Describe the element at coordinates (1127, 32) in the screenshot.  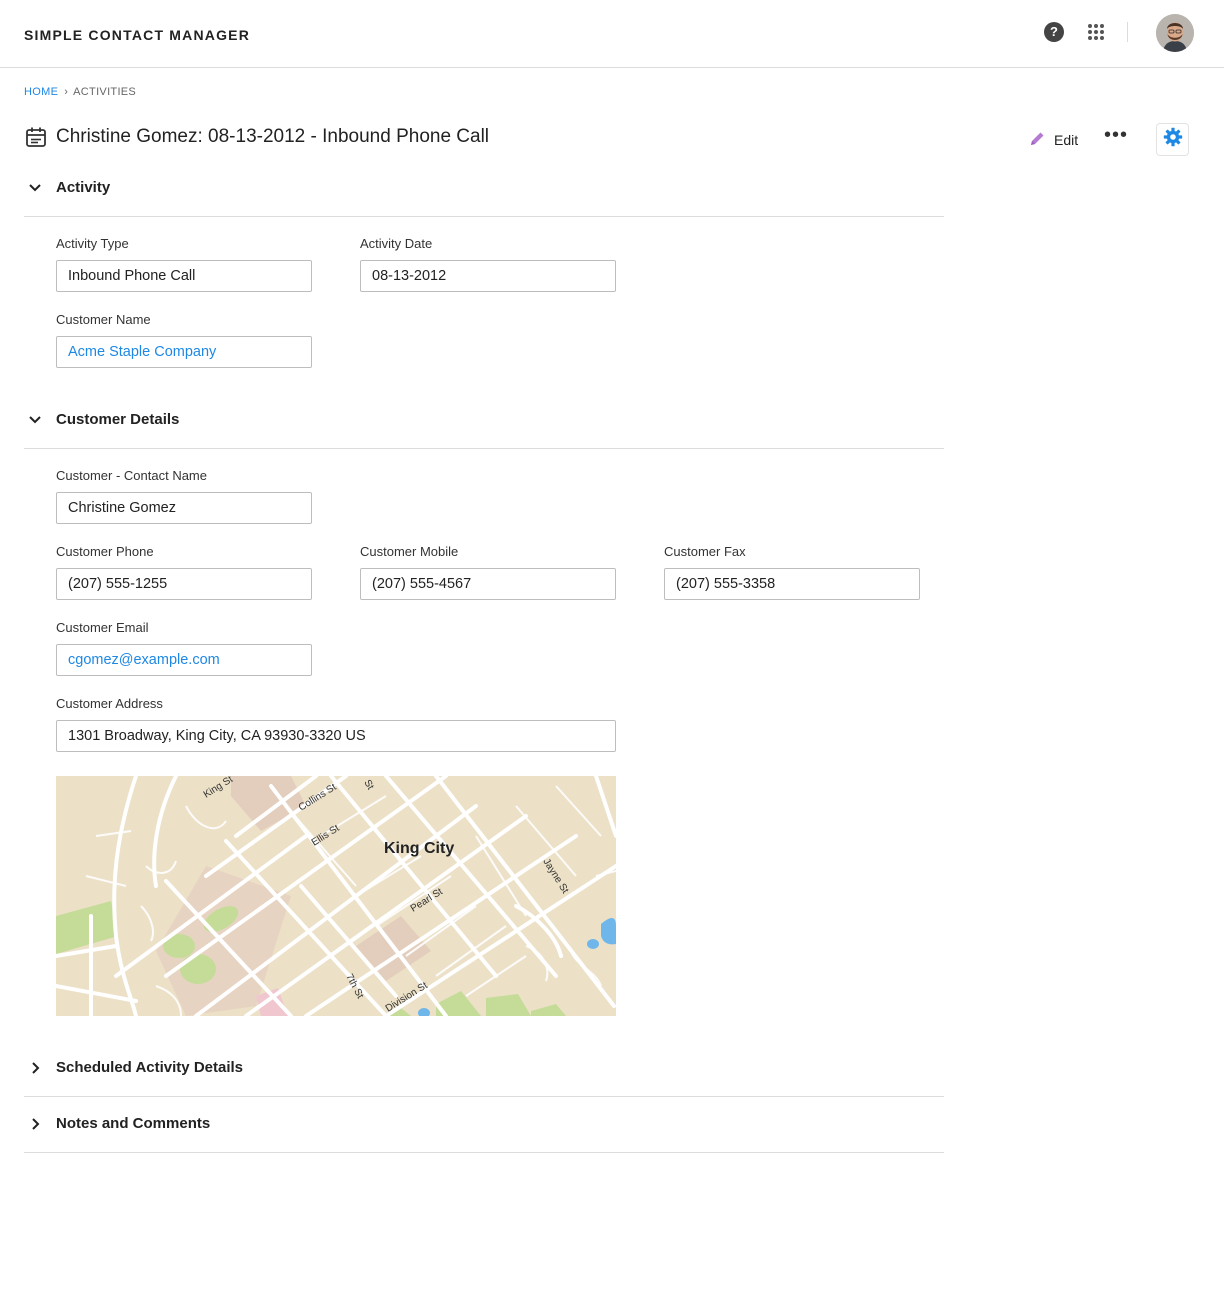
I see `topbar-divider` at that location.